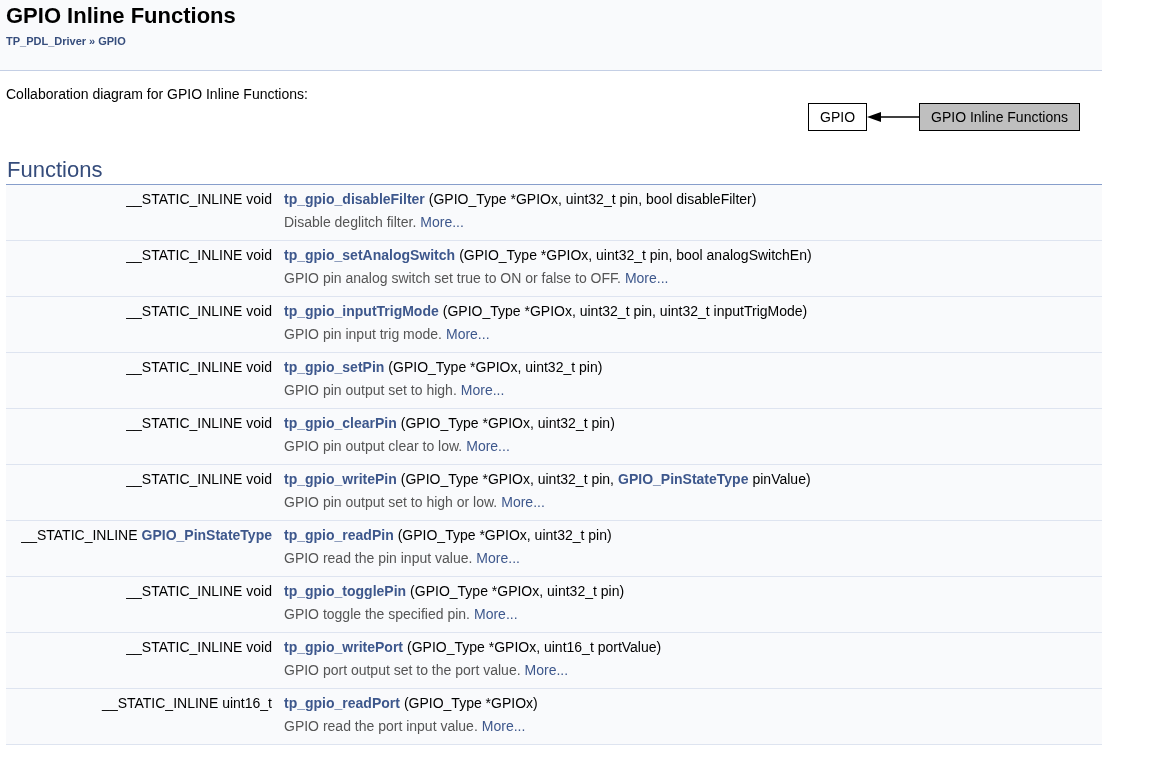 The image size is (1152, 758). What do you see at coordinates (46, 41) in the screenshot?
I see `breadcrumb-link: TP_PDL_Driver` at bounding box center [46, 41].